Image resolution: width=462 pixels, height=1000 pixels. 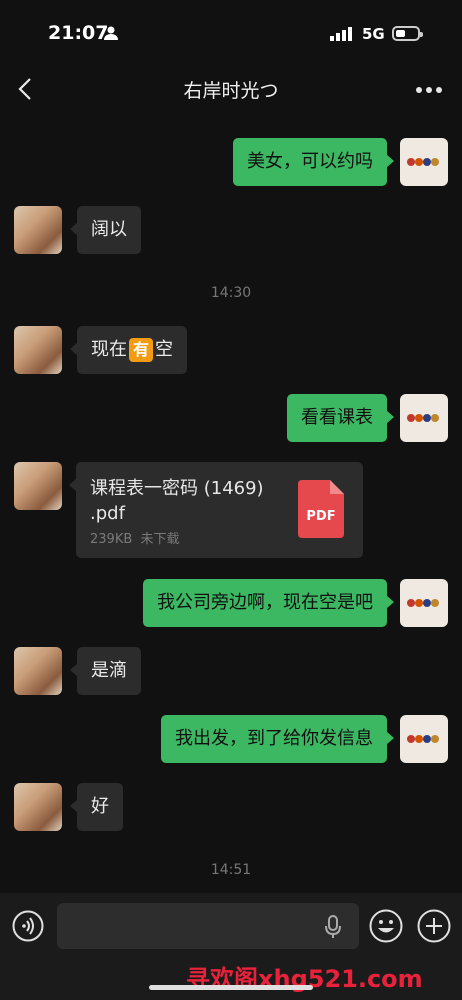 I want to click on message-received: 阔以, so click(x=105, y=230).